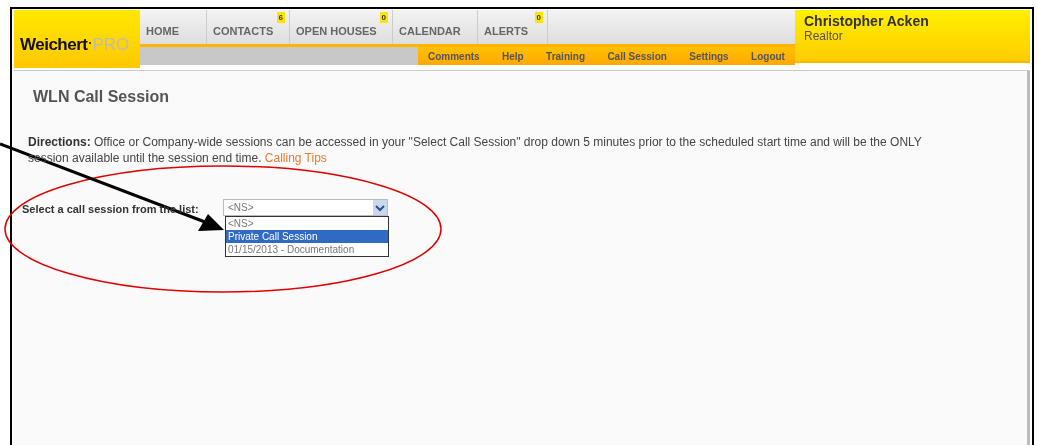 The width and height of the screenshot is (1038, 445). I want to click on subnav-link: Training, so click(565, 56).